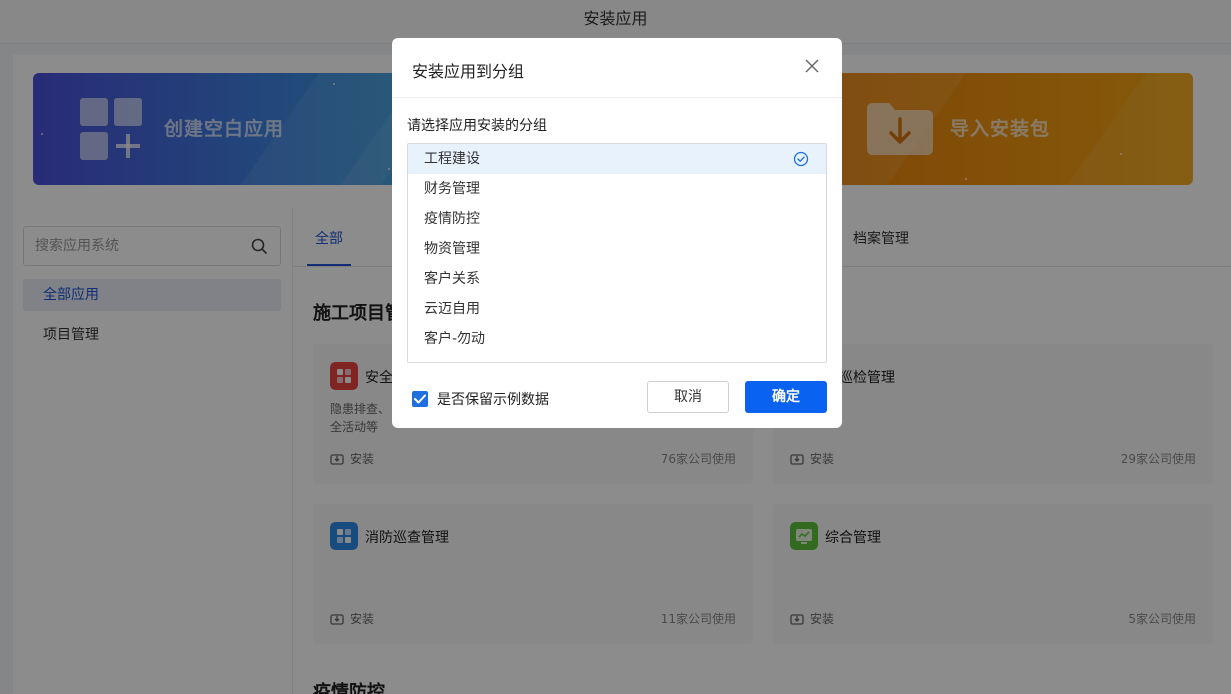 The width and height of the screenshot is (1231, 694). What do you see at coordinates (786, 397) in the screenshot?
I see `confirm-button: 确定` at bounding box center [786, 397].